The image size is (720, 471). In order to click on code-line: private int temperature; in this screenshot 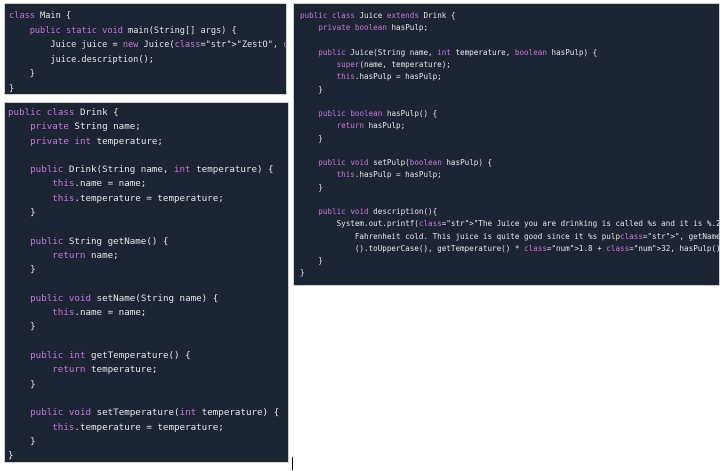, I will do `click(96, 141)`.